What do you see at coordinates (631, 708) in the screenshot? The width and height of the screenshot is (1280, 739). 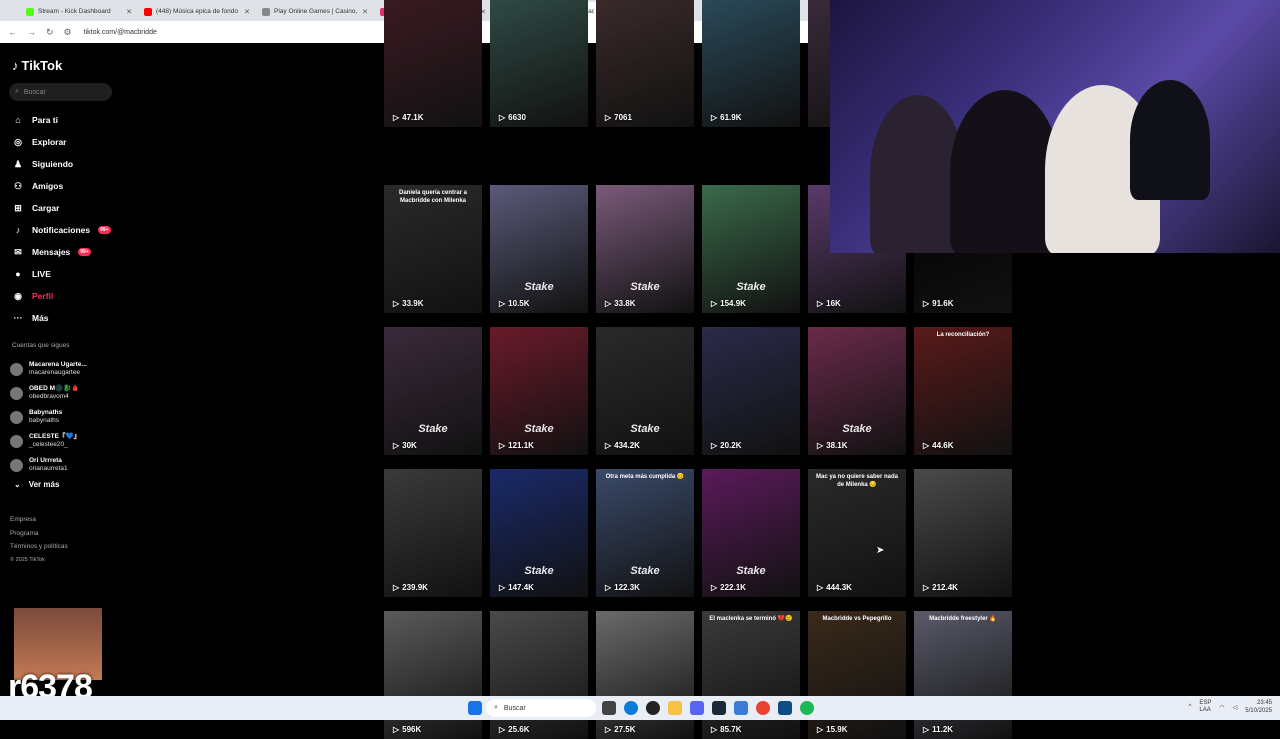 I see `edge-icon` at bounding box center [631, 708].